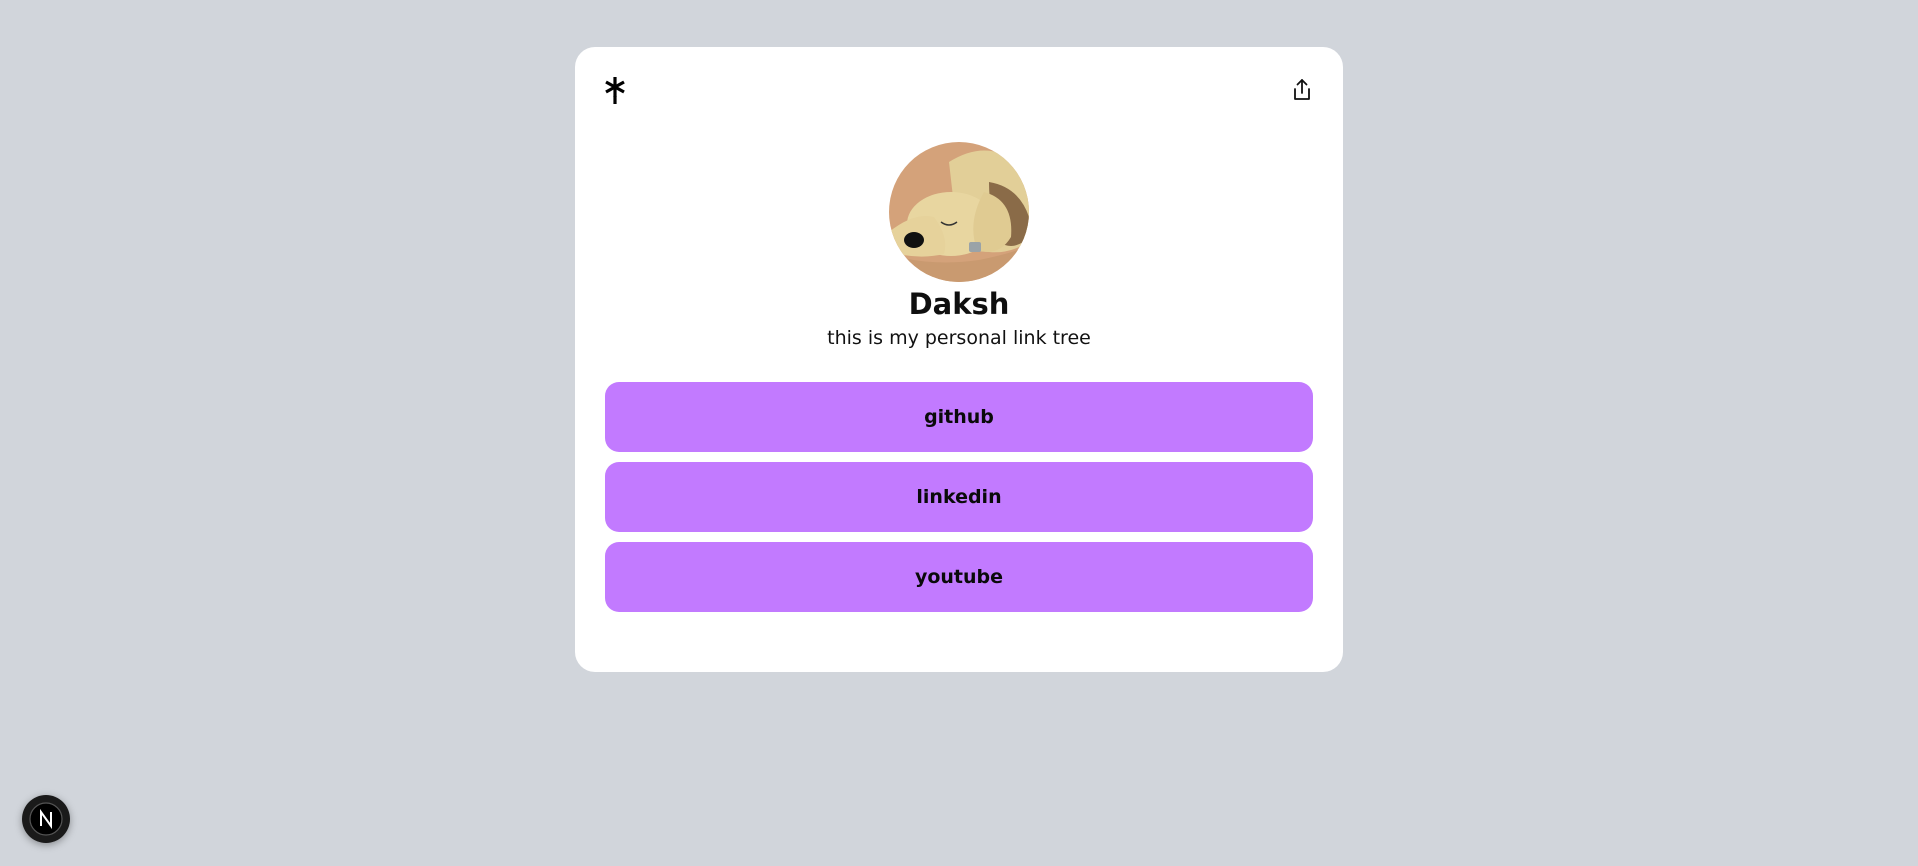 This screenshot has width=1918, height=866. I want to click on youtube-link-button: youtube, so click(959, 577).